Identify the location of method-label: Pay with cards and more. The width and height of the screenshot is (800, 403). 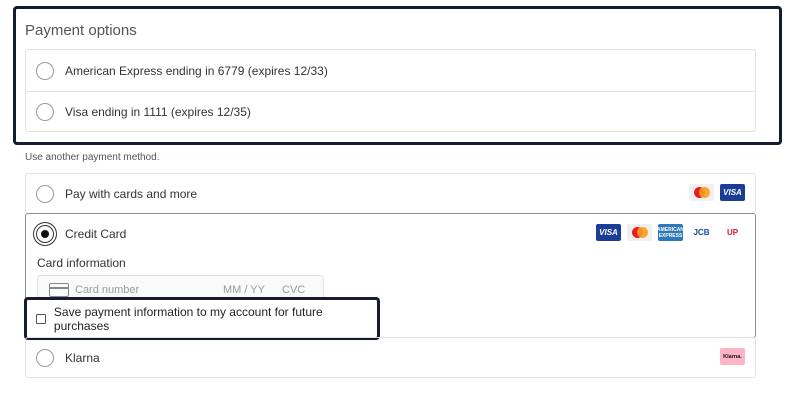
(131, 194).